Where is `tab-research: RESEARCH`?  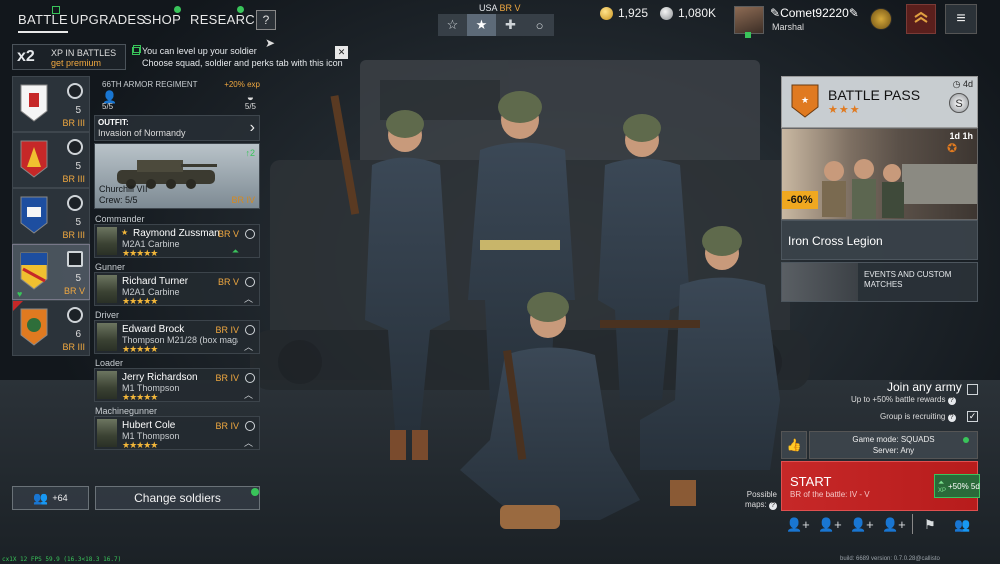 tab-research: RESEARCH is located at coordinates (227, 19).